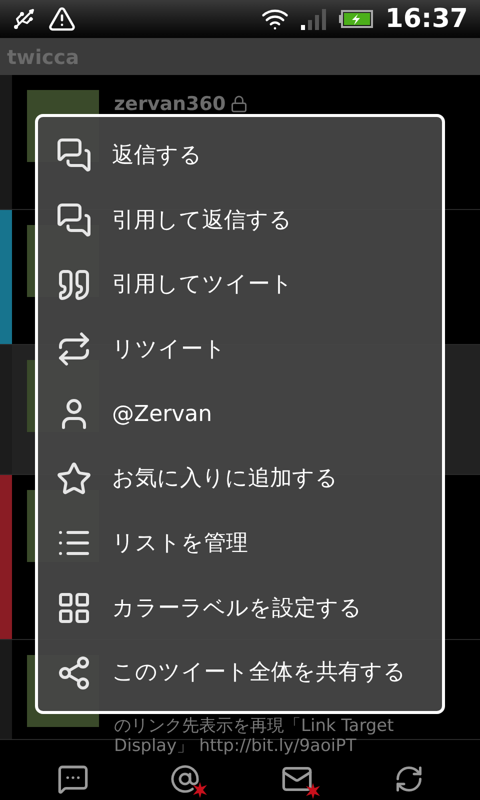 This screenshot has width=480, height=800. I want to click on star-icon, so click(74, 478).